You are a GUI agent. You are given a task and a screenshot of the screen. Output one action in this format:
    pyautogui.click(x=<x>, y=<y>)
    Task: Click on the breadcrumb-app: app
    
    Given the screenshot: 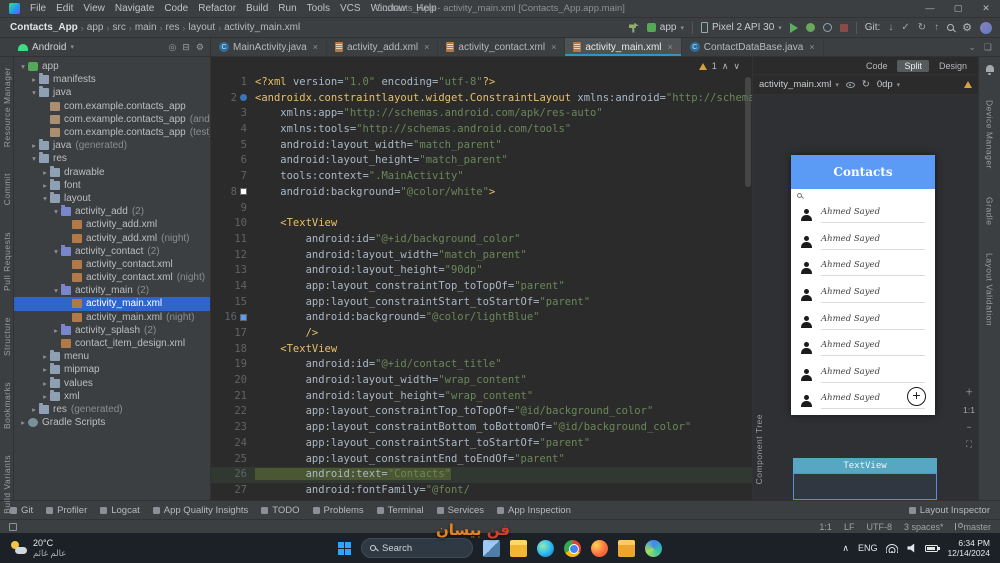 What is the action you would take?
    pyautogui.click(x=95, y=27)
    